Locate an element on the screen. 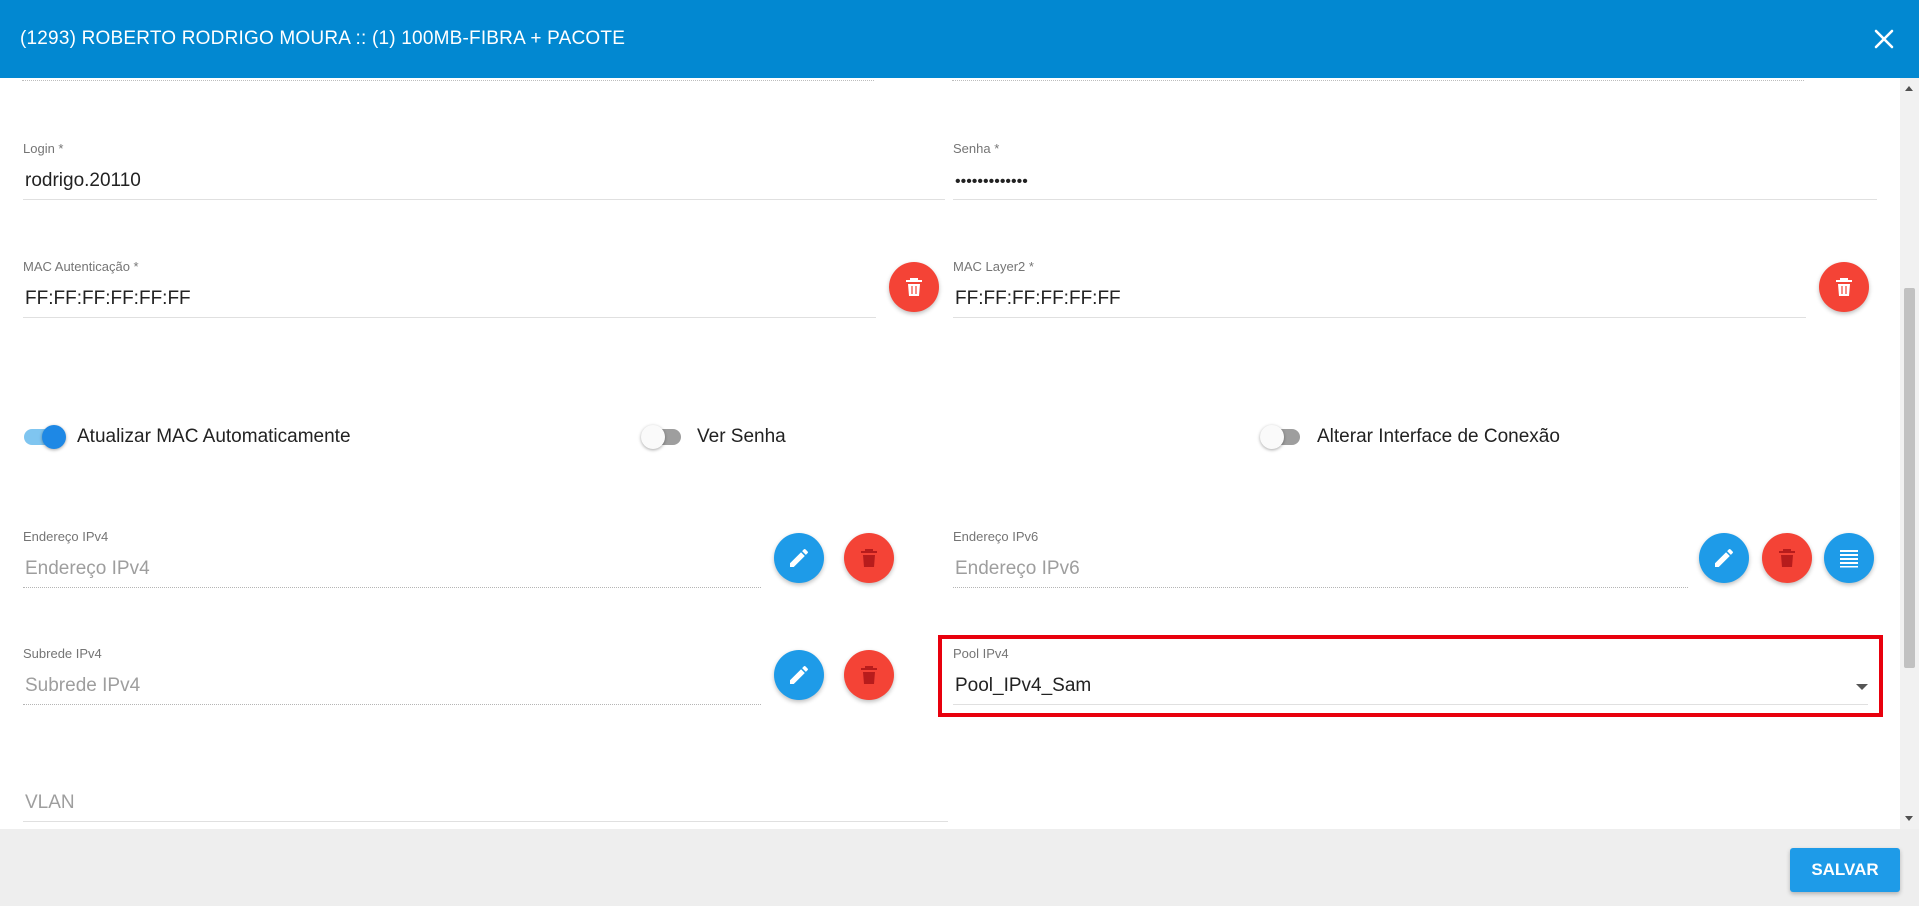 This screenshot has width=1919, height=906. mac-layer2-label: MAC Layer2 * is located at coordinates (993, 266).